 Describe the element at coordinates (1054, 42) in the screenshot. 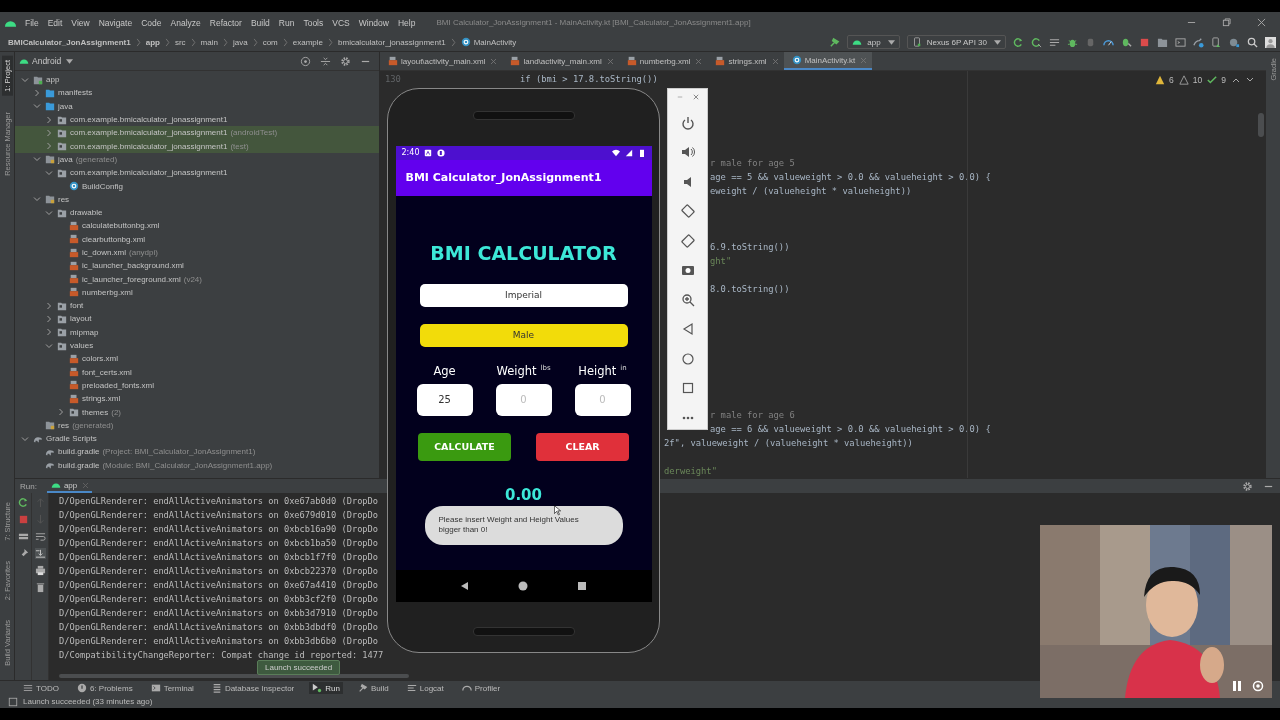

I see `list-icon` at that location.